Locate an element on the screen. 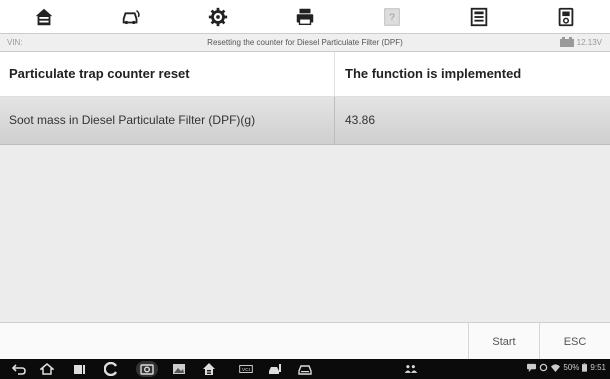 The height and width of the screenshot is (379, 610). car-icon is located at coordinates (305, 370).